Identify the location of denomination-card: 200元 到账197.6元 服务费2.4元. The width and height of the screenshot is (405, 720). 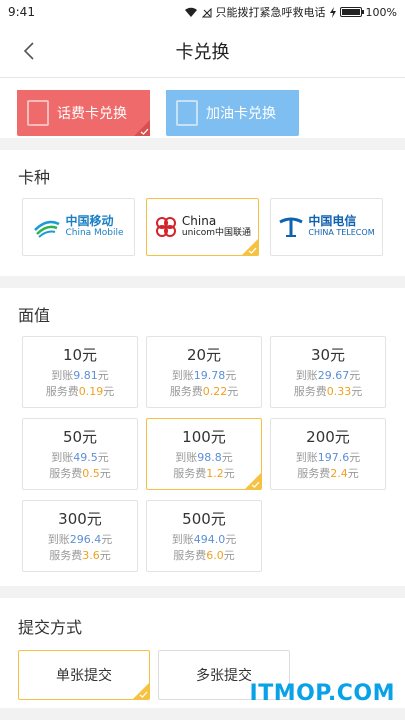
(328, 454).